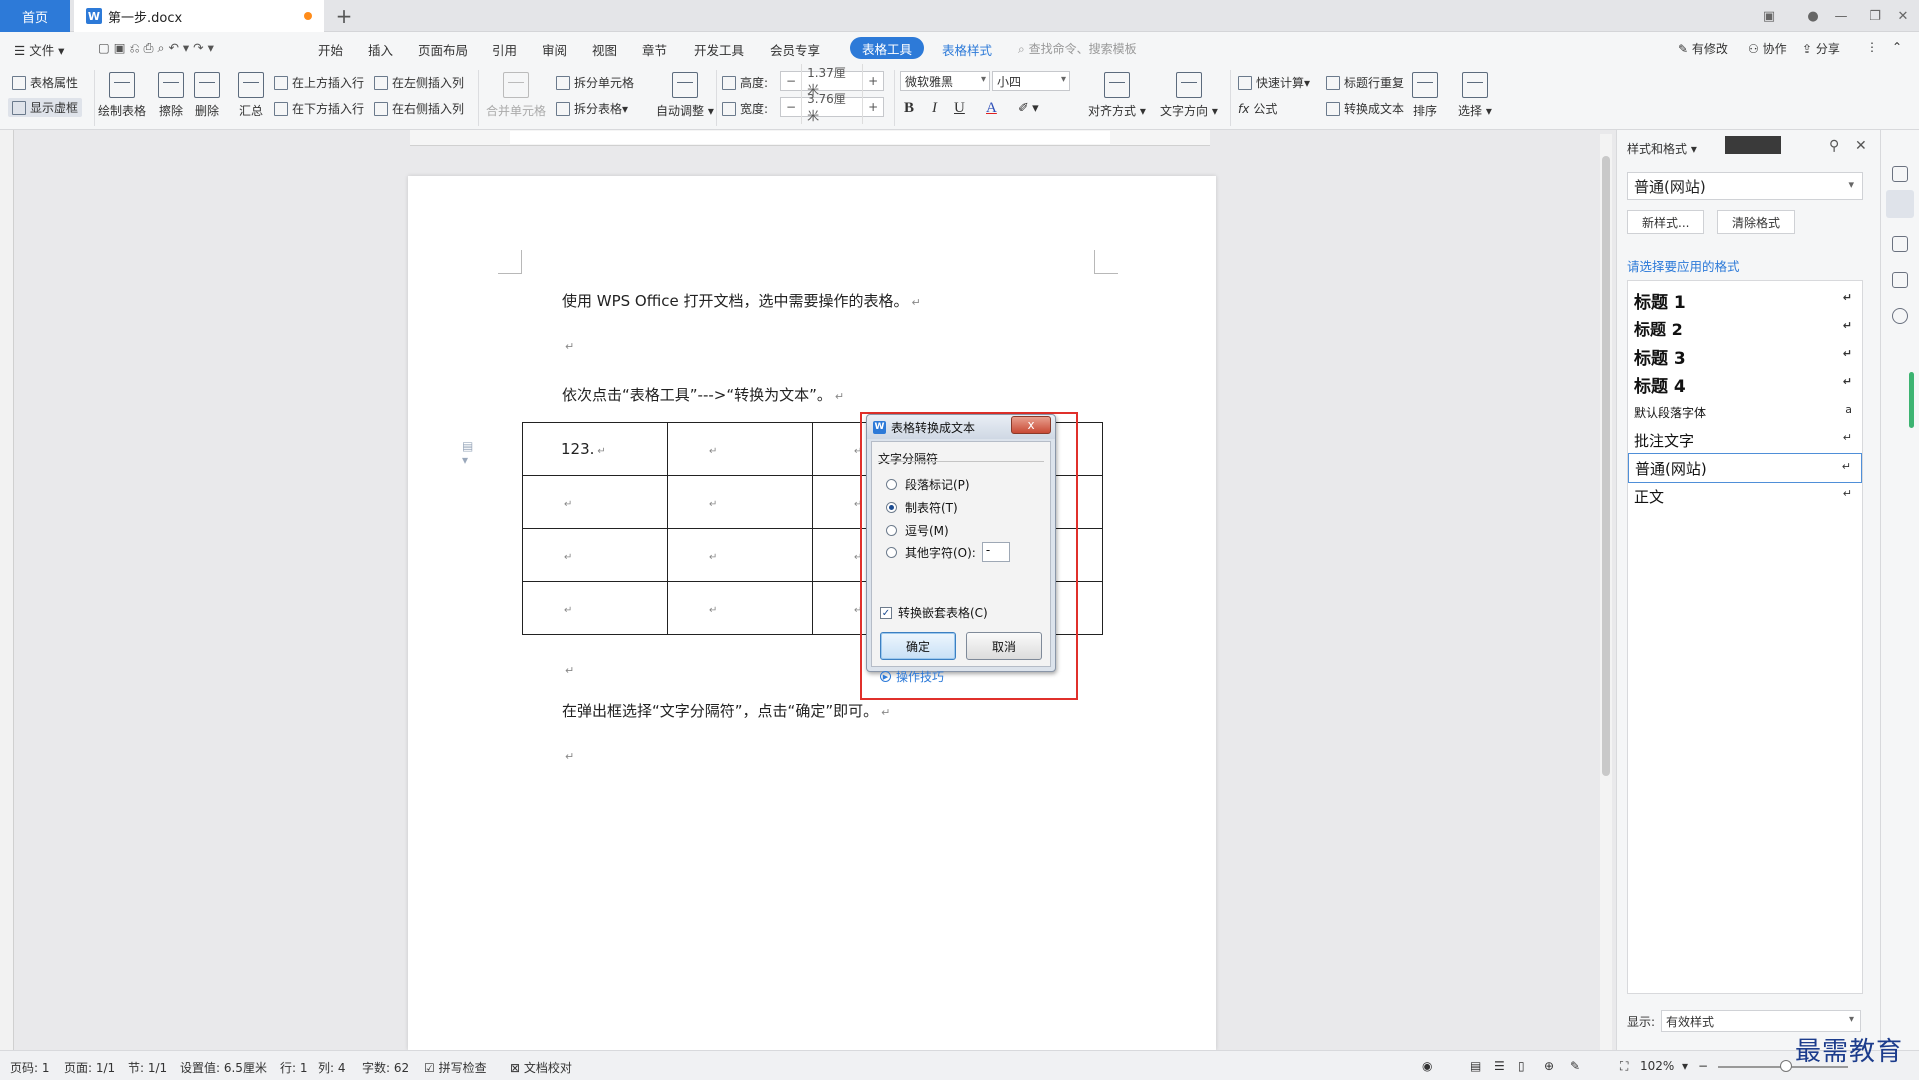  What do you see at coordinates (1703, 1066) in the screenshot?
I see `zoom-out-button: −` at bounding box center [1703, 1066].